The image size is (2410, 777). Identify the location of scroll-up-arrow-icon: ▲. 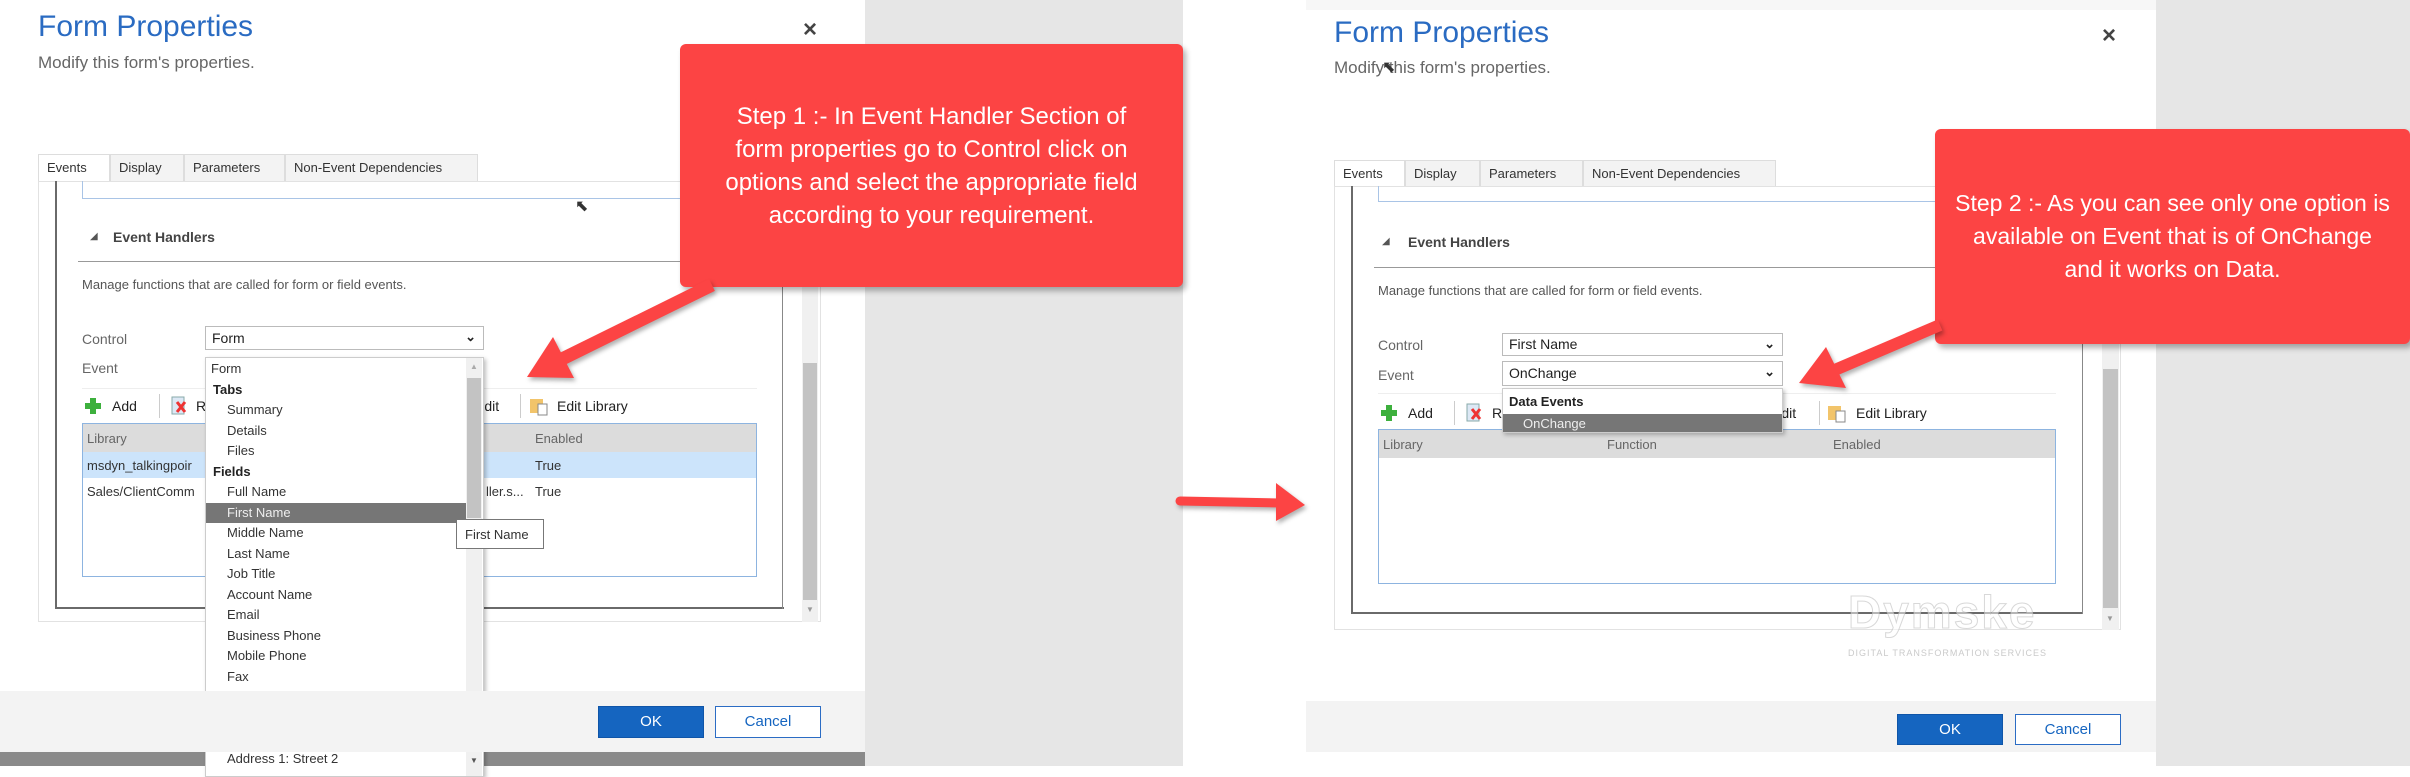
(474, 366).